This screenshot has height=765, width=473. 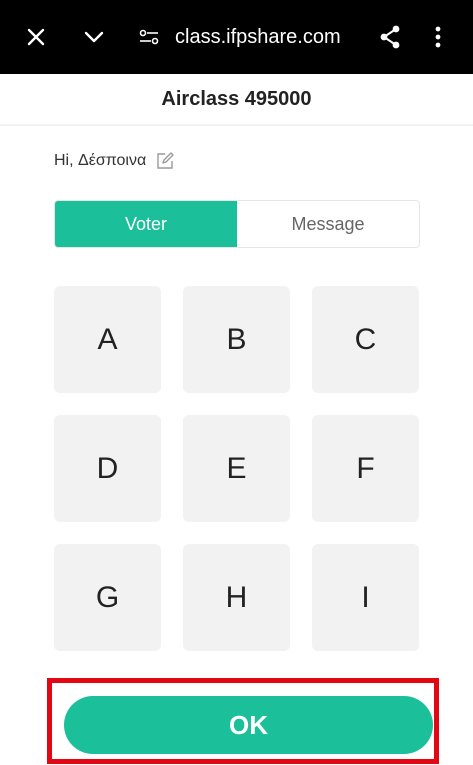 What do you see at coordinates (438, 37) in the screenshot?
I see `more-vert-icon` at bounding box center [438, 37].